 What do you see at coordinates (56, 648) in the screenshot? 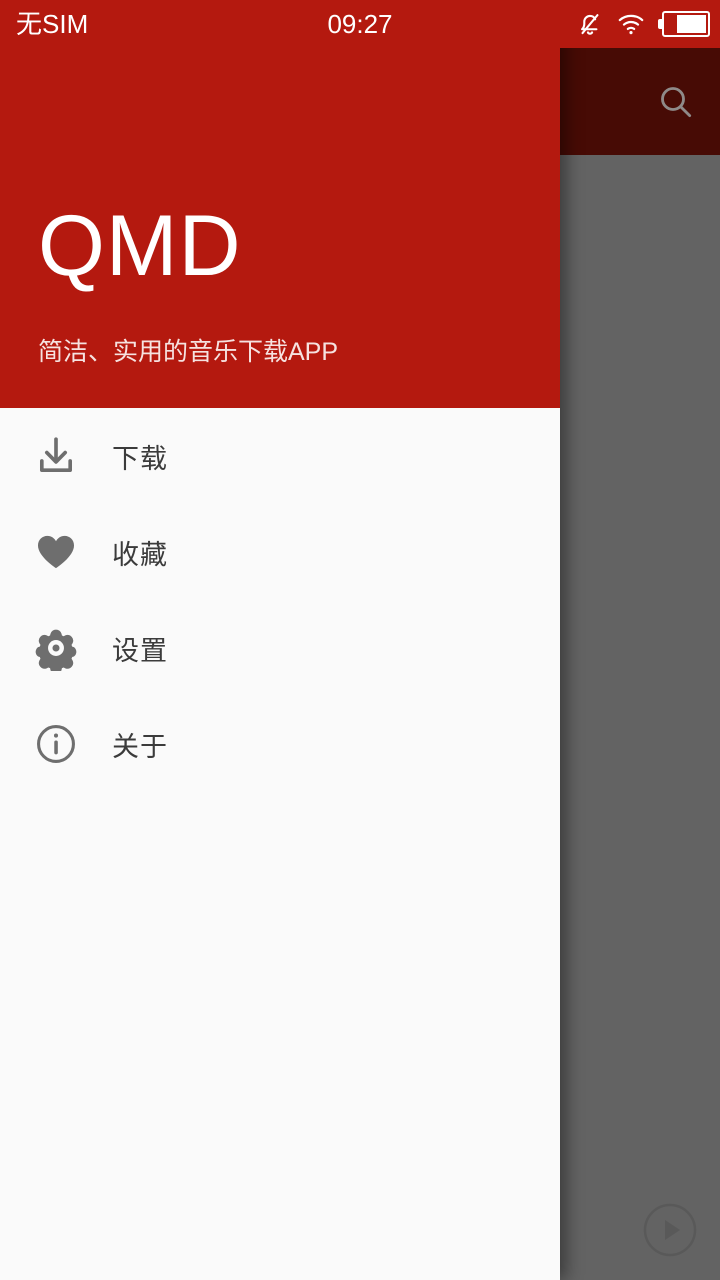
I see `gear-icon` at bounding box center [56, 648].